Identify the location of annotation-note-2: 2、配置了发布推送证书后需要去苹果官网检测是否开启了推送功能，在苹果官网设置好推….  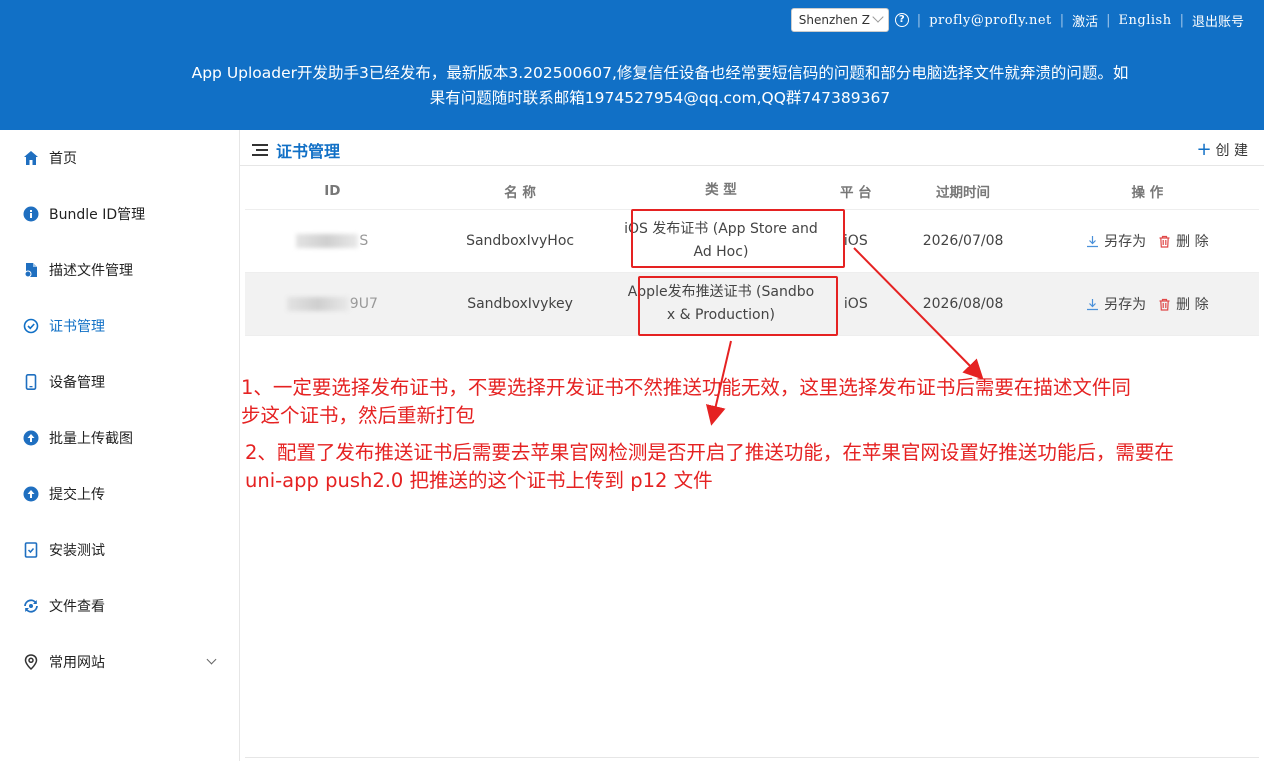
(709, 466).